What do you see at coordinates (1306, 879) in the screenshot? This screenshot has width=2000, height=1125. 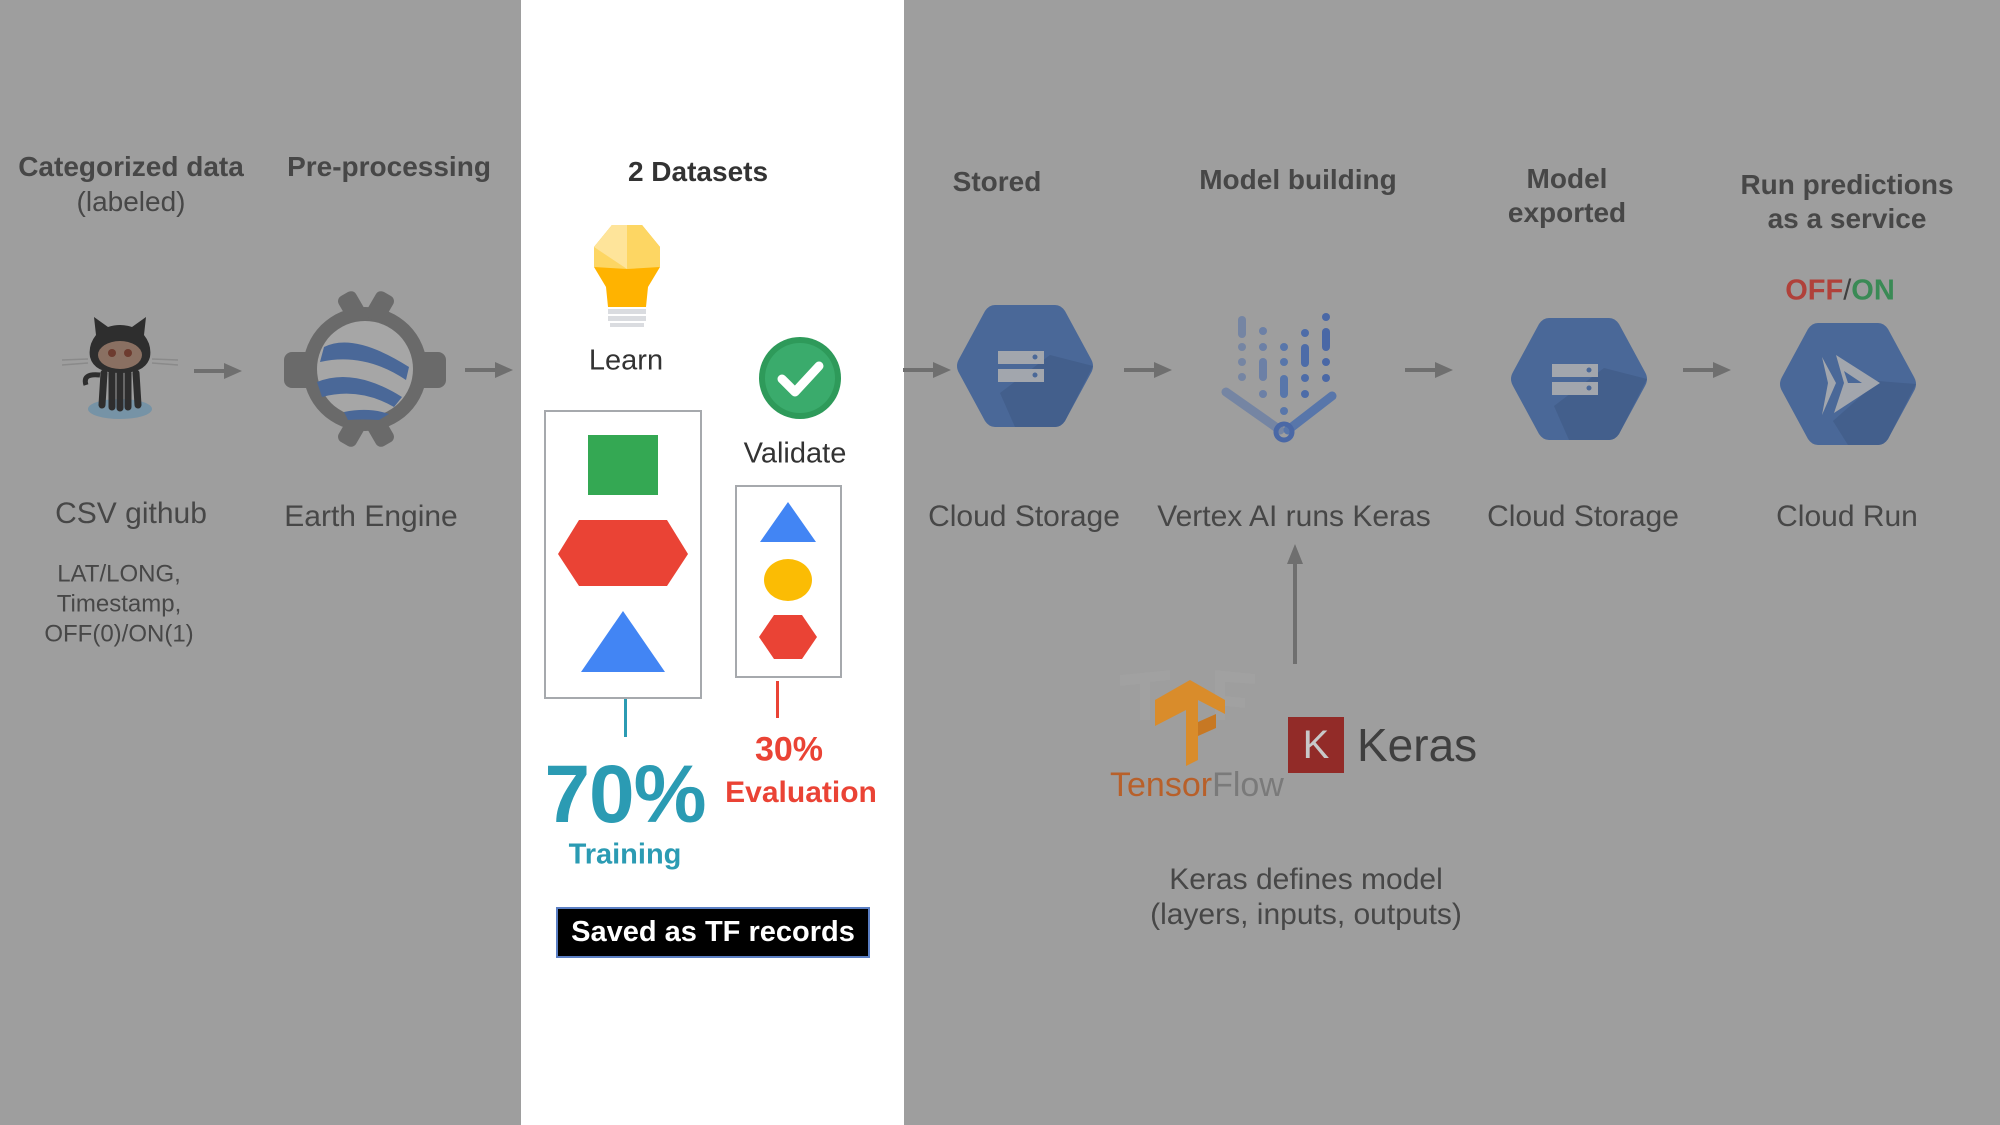 I see `keras-caption-line1: Keras defines model` at bounding box center [1306, 879].